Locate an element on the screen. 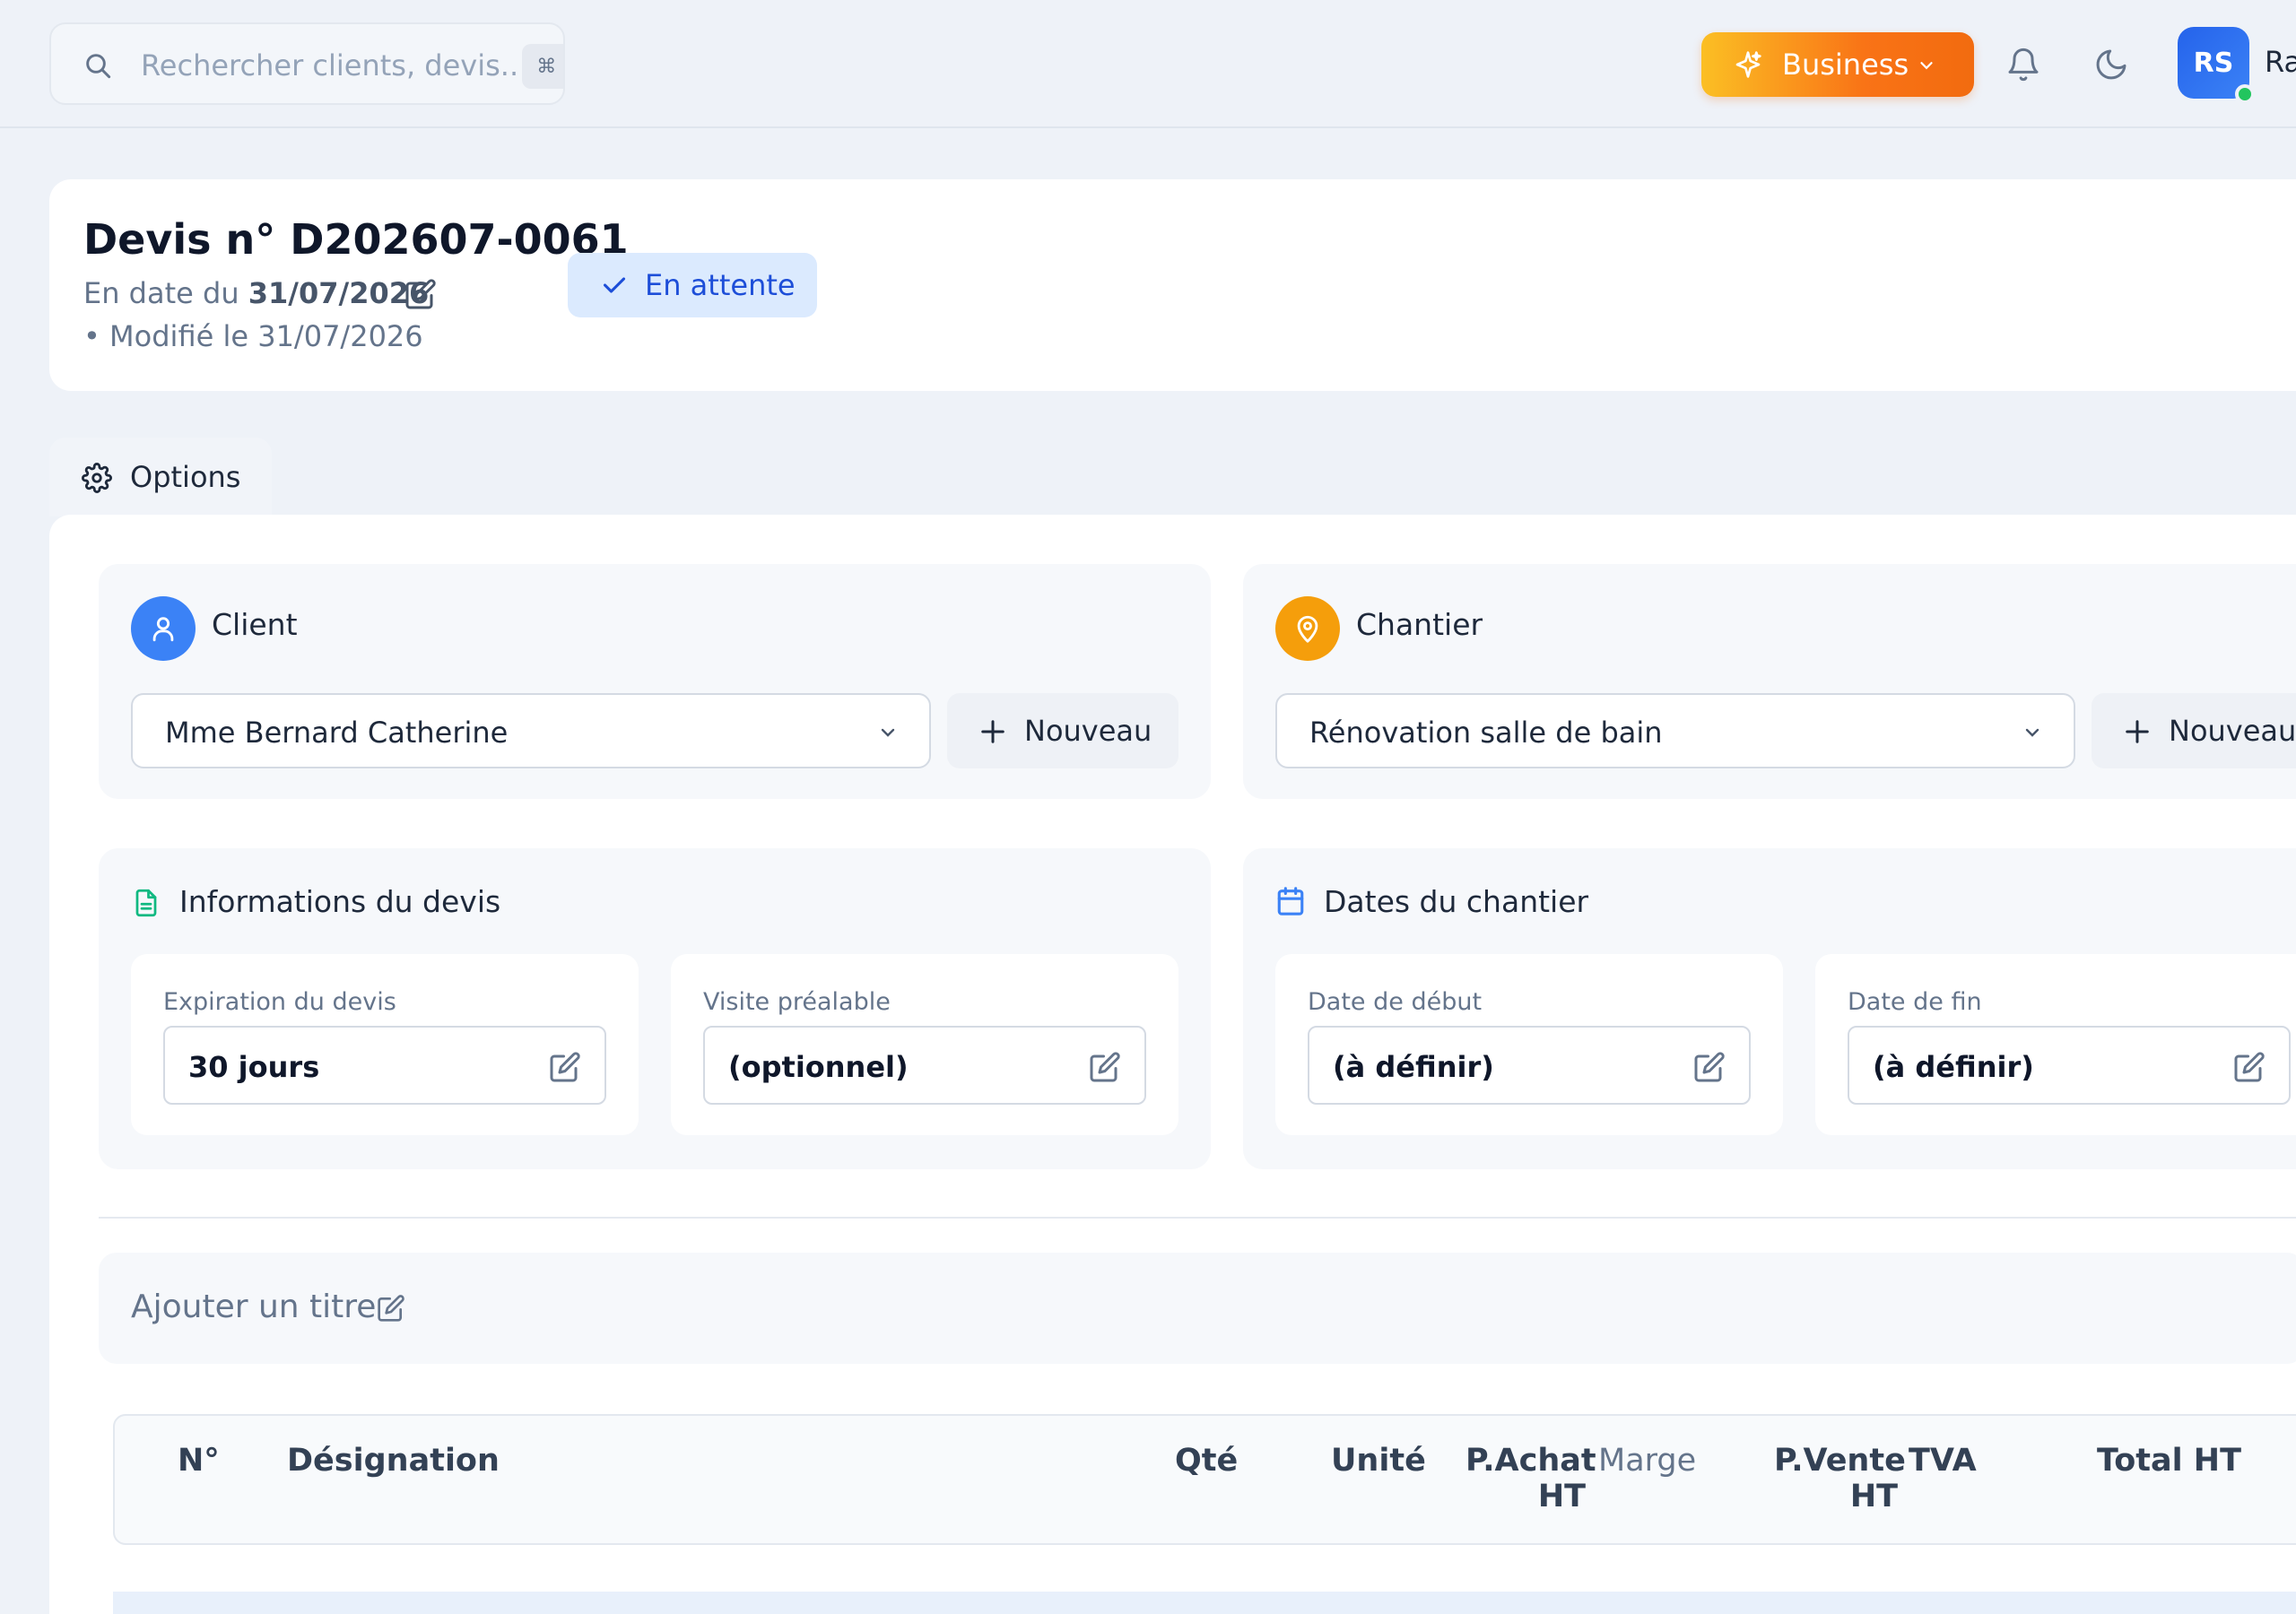  plan-label: Business is located at coordinates (1845, 65).